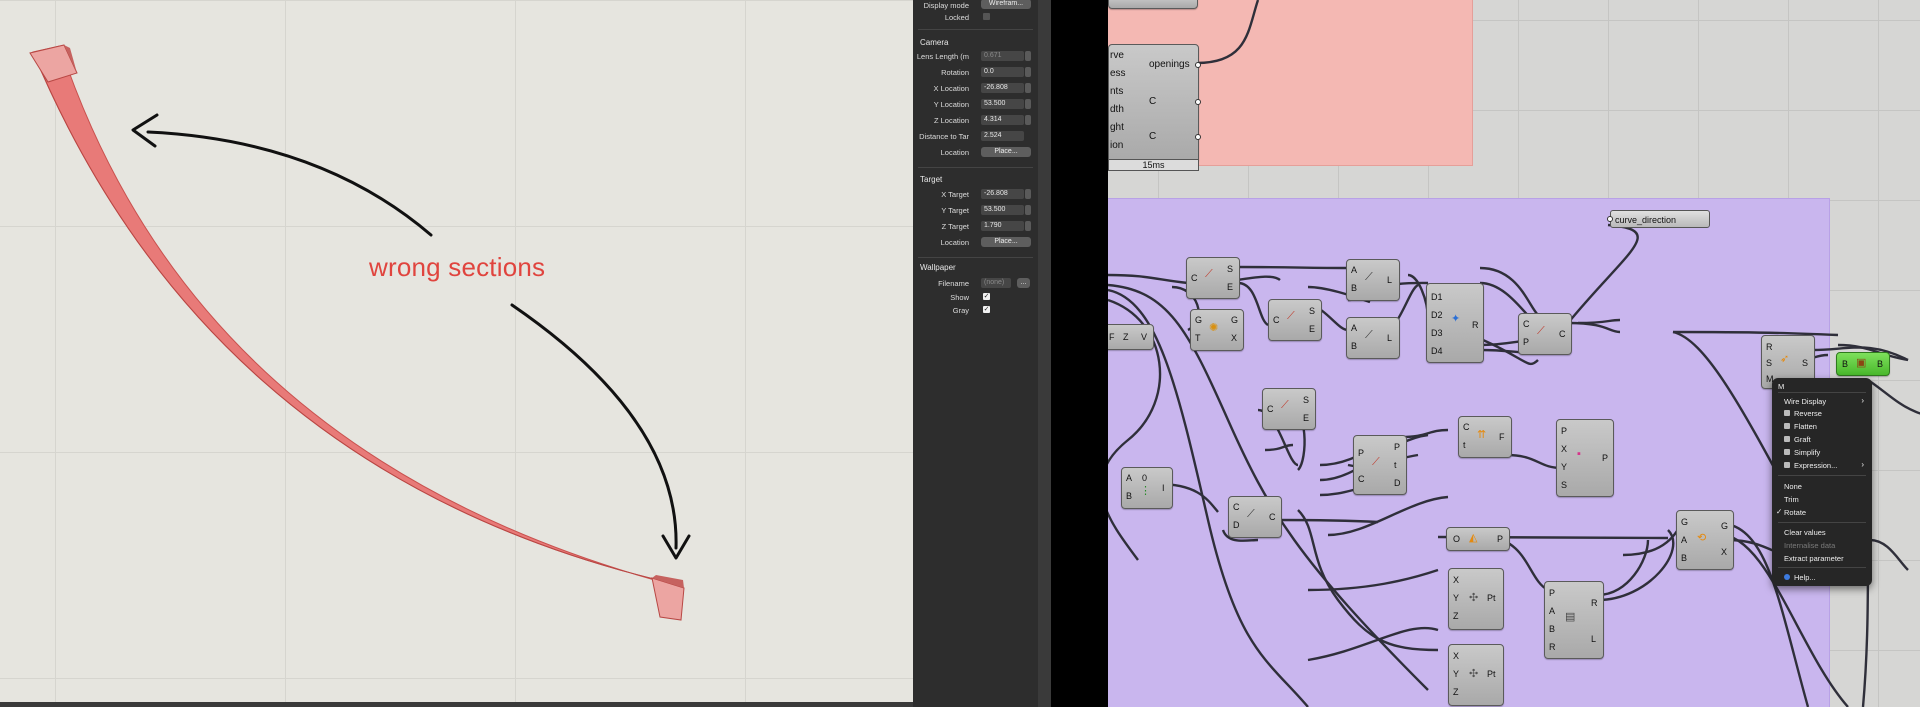 The height and width of the screenshot is (707, 1920). What do you see at coordinates (1814, 558) in the screenshot?
I see `menu-item-extract-parameter: Extract parameter` at bounding box center [1814, 558].